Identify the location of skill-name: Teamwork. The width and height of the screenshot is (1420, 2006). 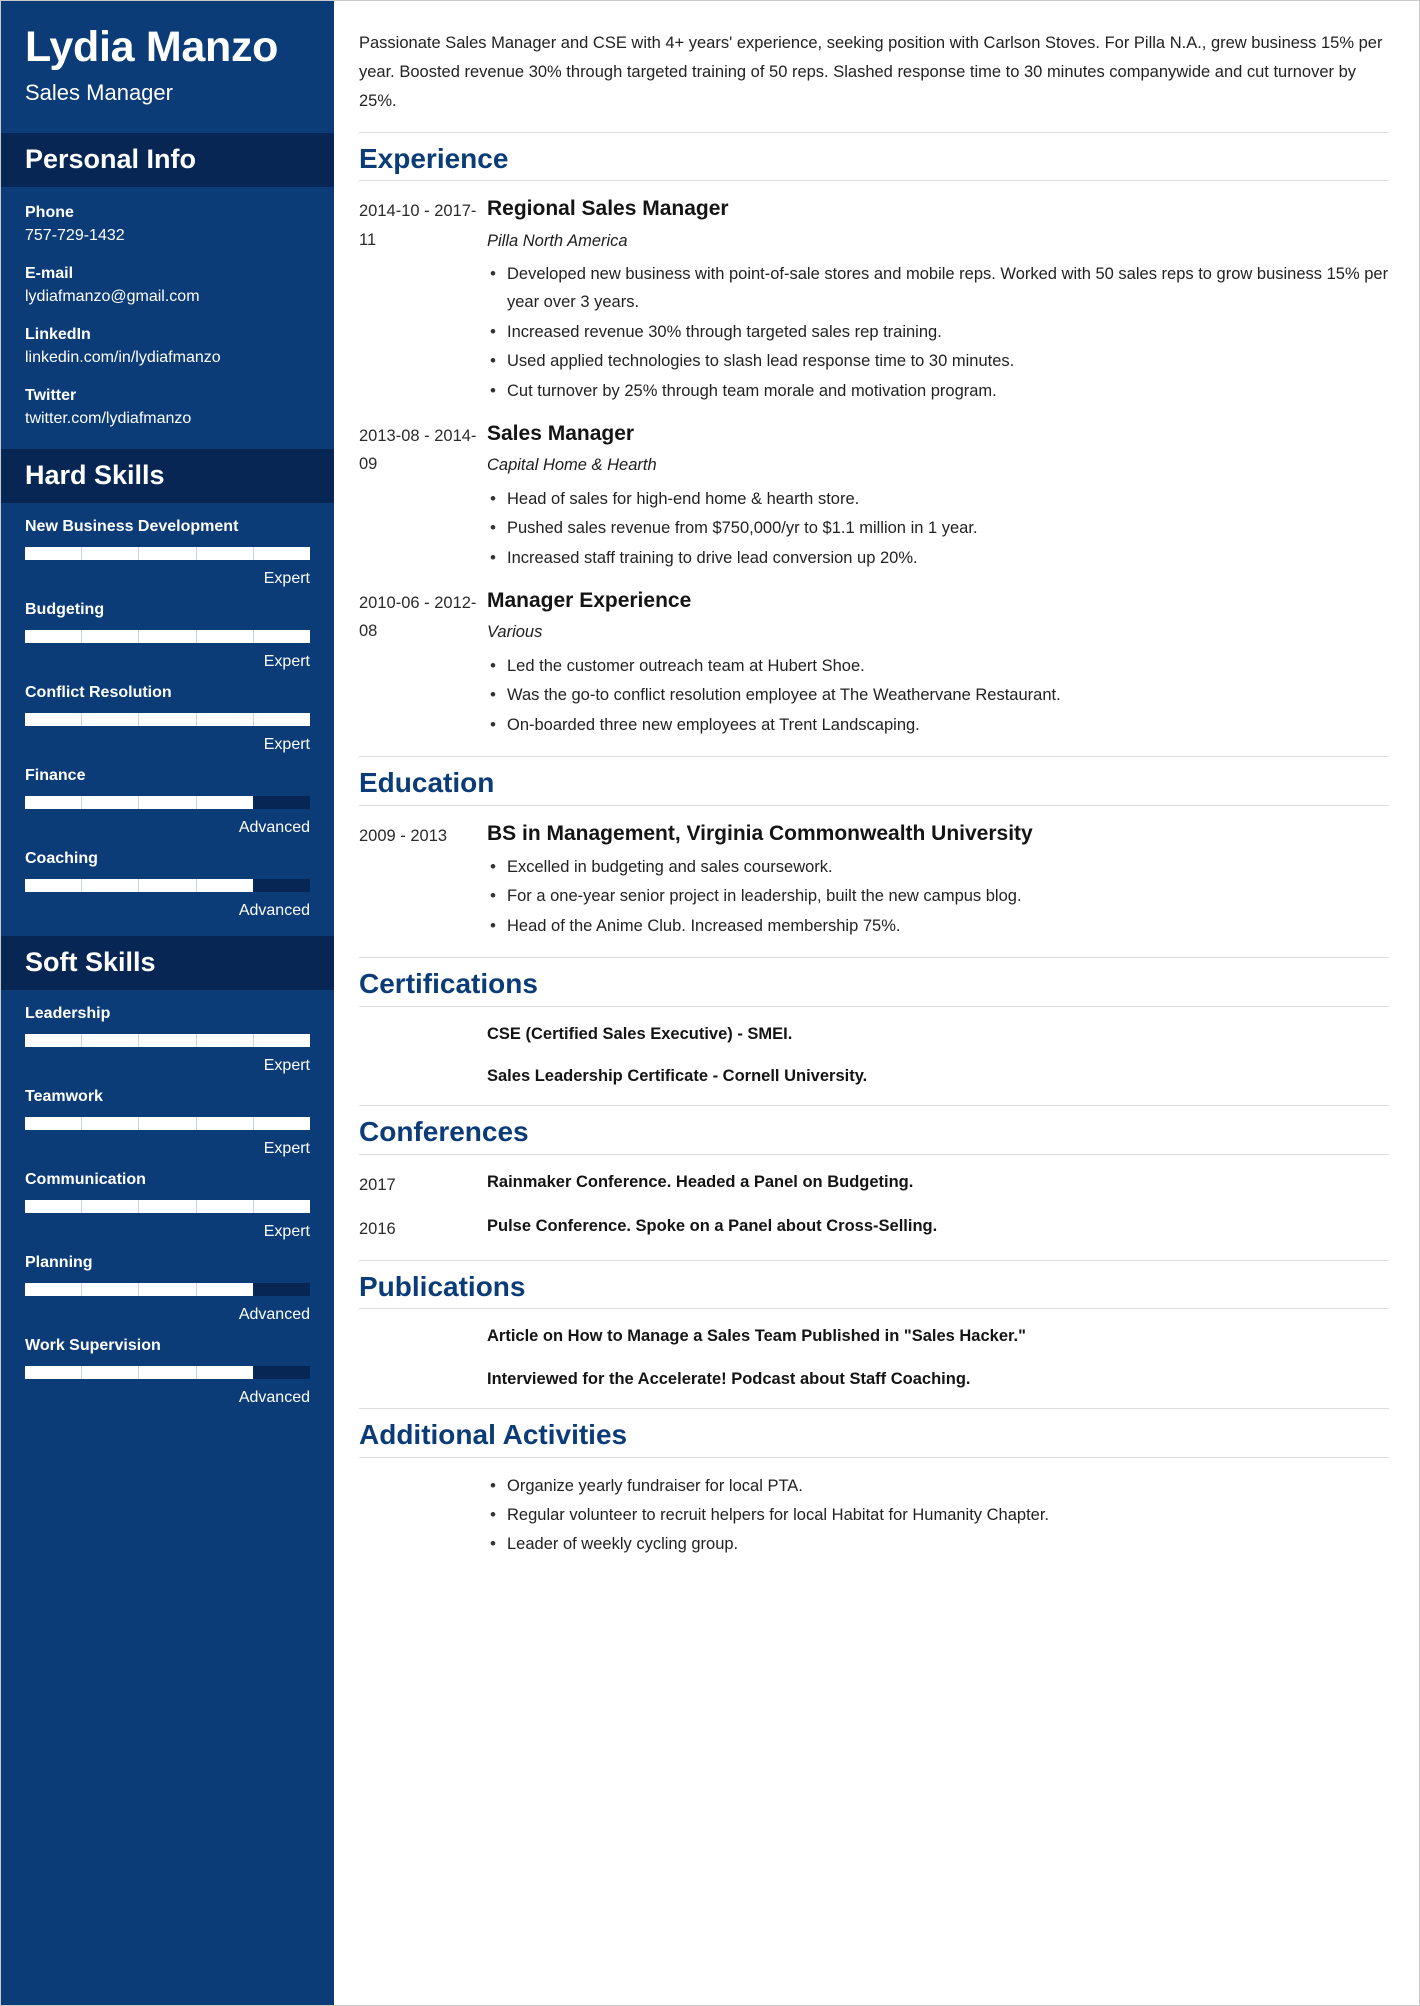
(64, 1097).